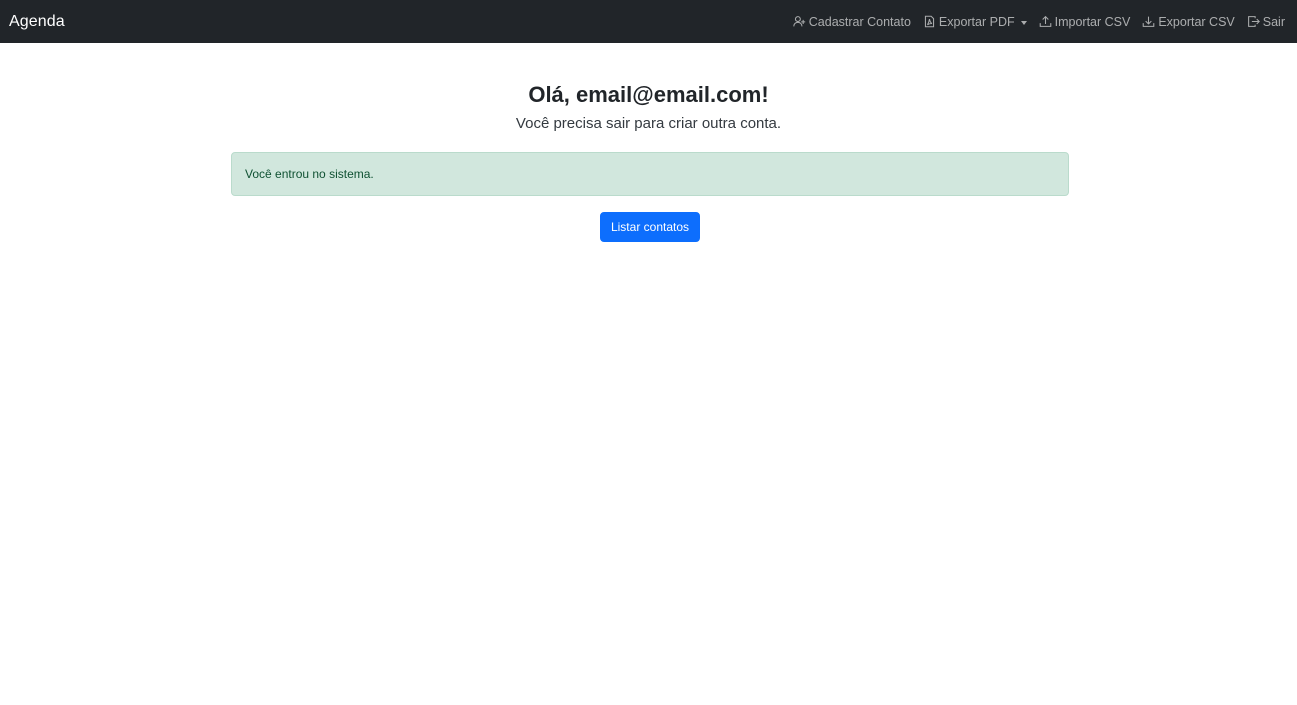  Describe the element at coordinates (37, 22) in the screenshot. I see `brand-link: Agenda` at that location.